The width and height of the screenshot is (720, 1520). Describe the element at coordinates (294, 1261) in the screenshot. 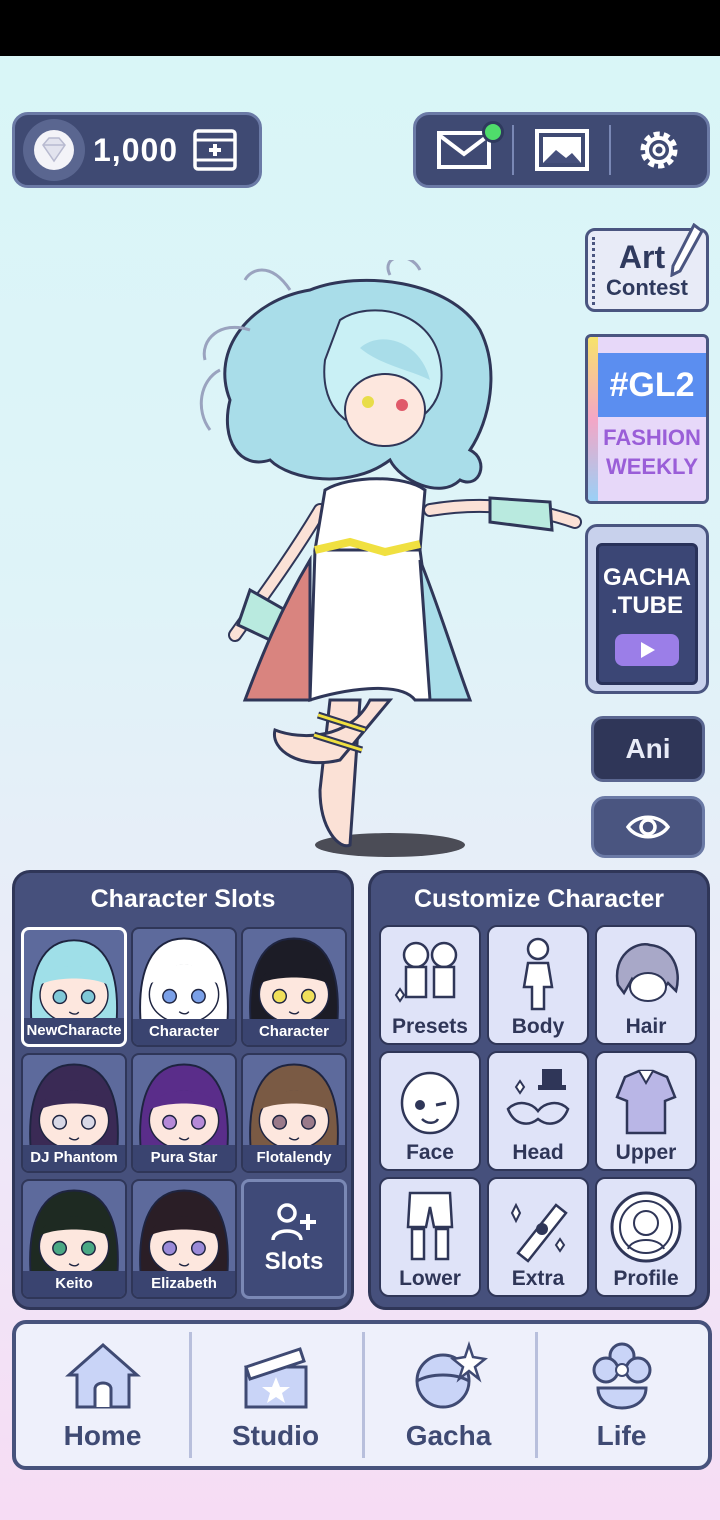

I see `add-slots-label: Slots` at that location.